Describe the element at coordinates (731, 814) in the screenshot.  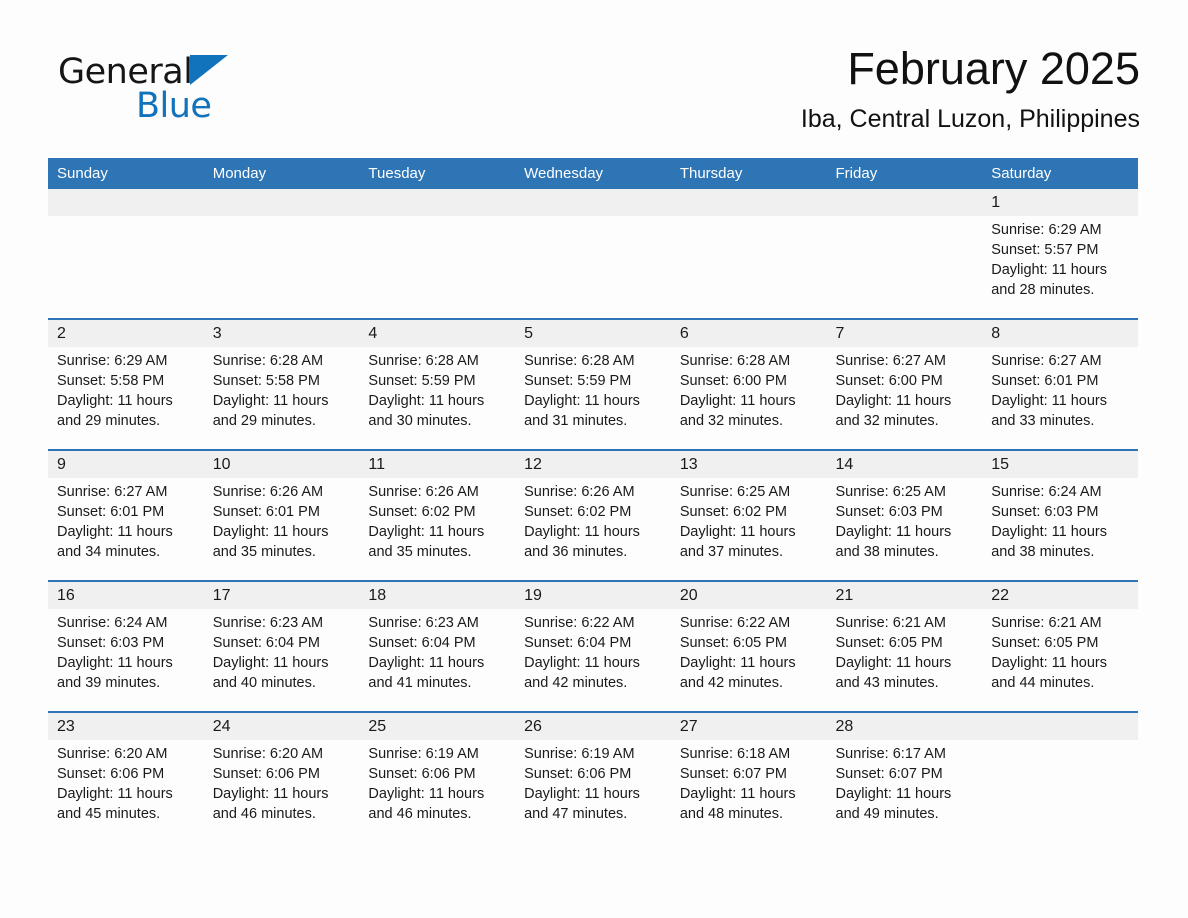
I see `day-daylight-text: and 48 minutes.` at that location.